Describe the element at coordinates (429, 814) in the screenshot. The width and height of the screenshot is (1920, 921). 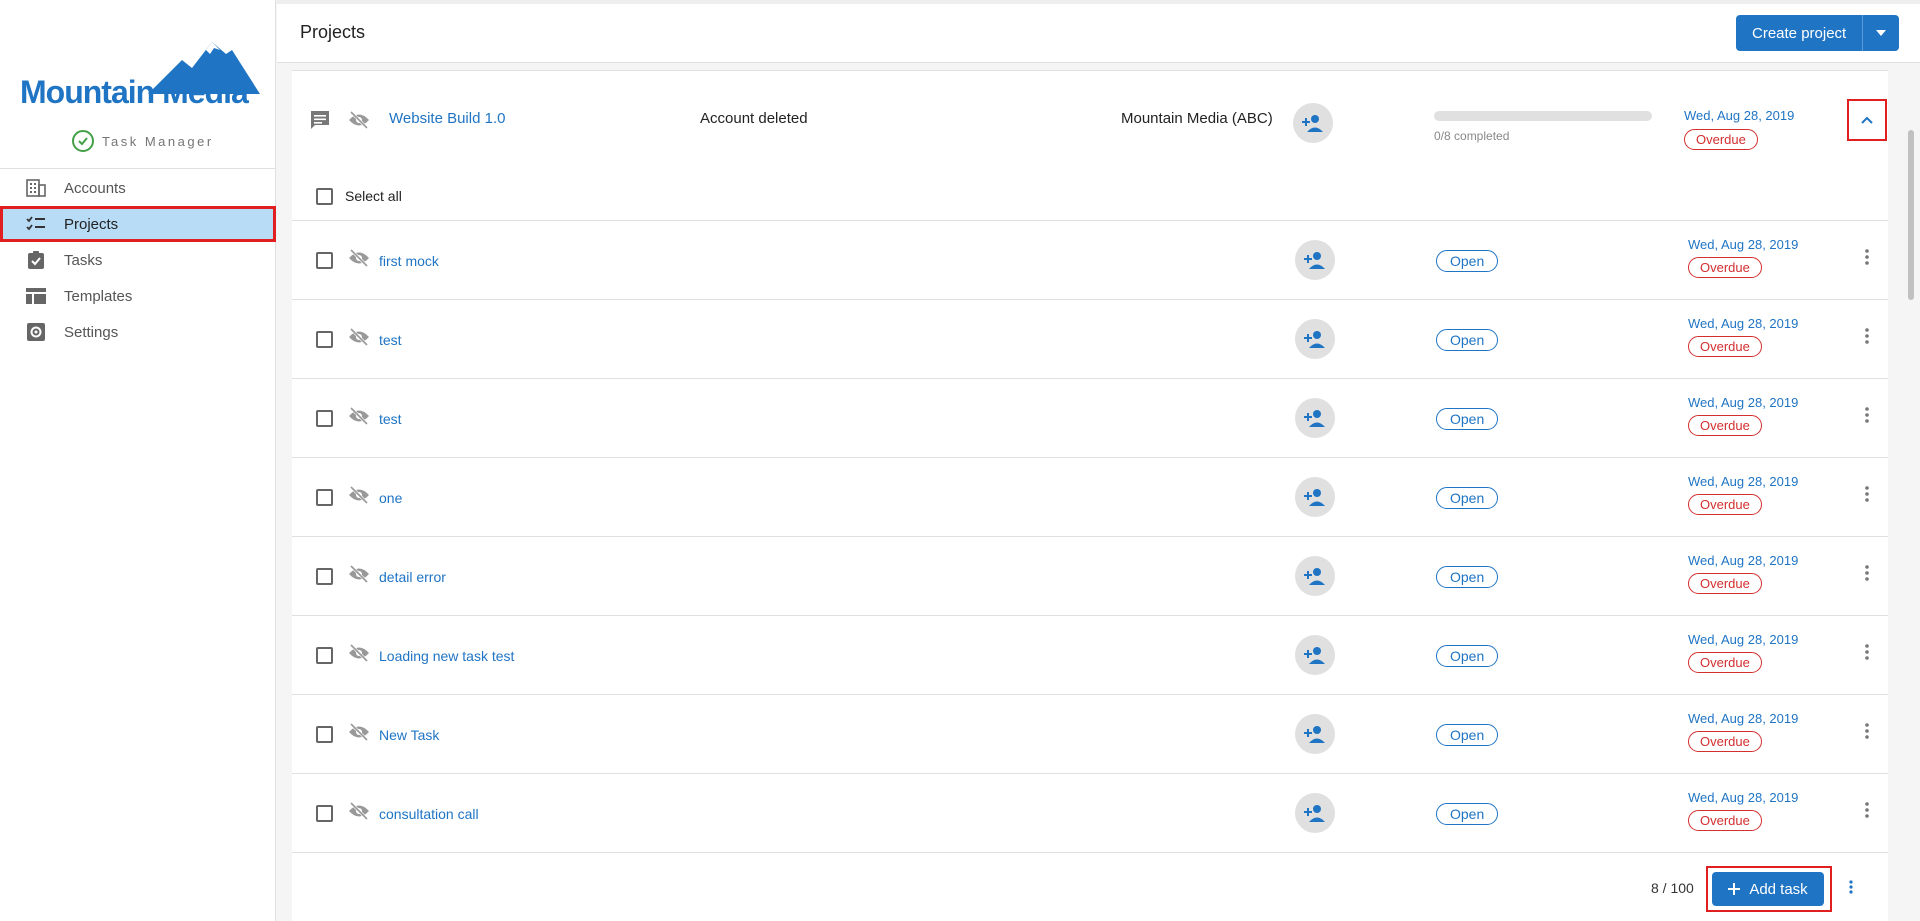
I see `task-name-link: consultation call` at that location.